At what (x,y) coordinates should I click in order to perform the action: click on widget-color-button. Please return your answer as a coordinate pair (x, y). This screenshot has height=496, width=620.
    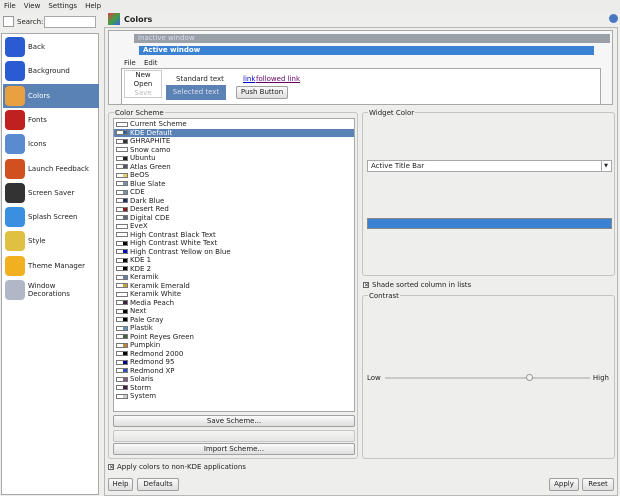
    Looking at the image, I should click on (489, 223).